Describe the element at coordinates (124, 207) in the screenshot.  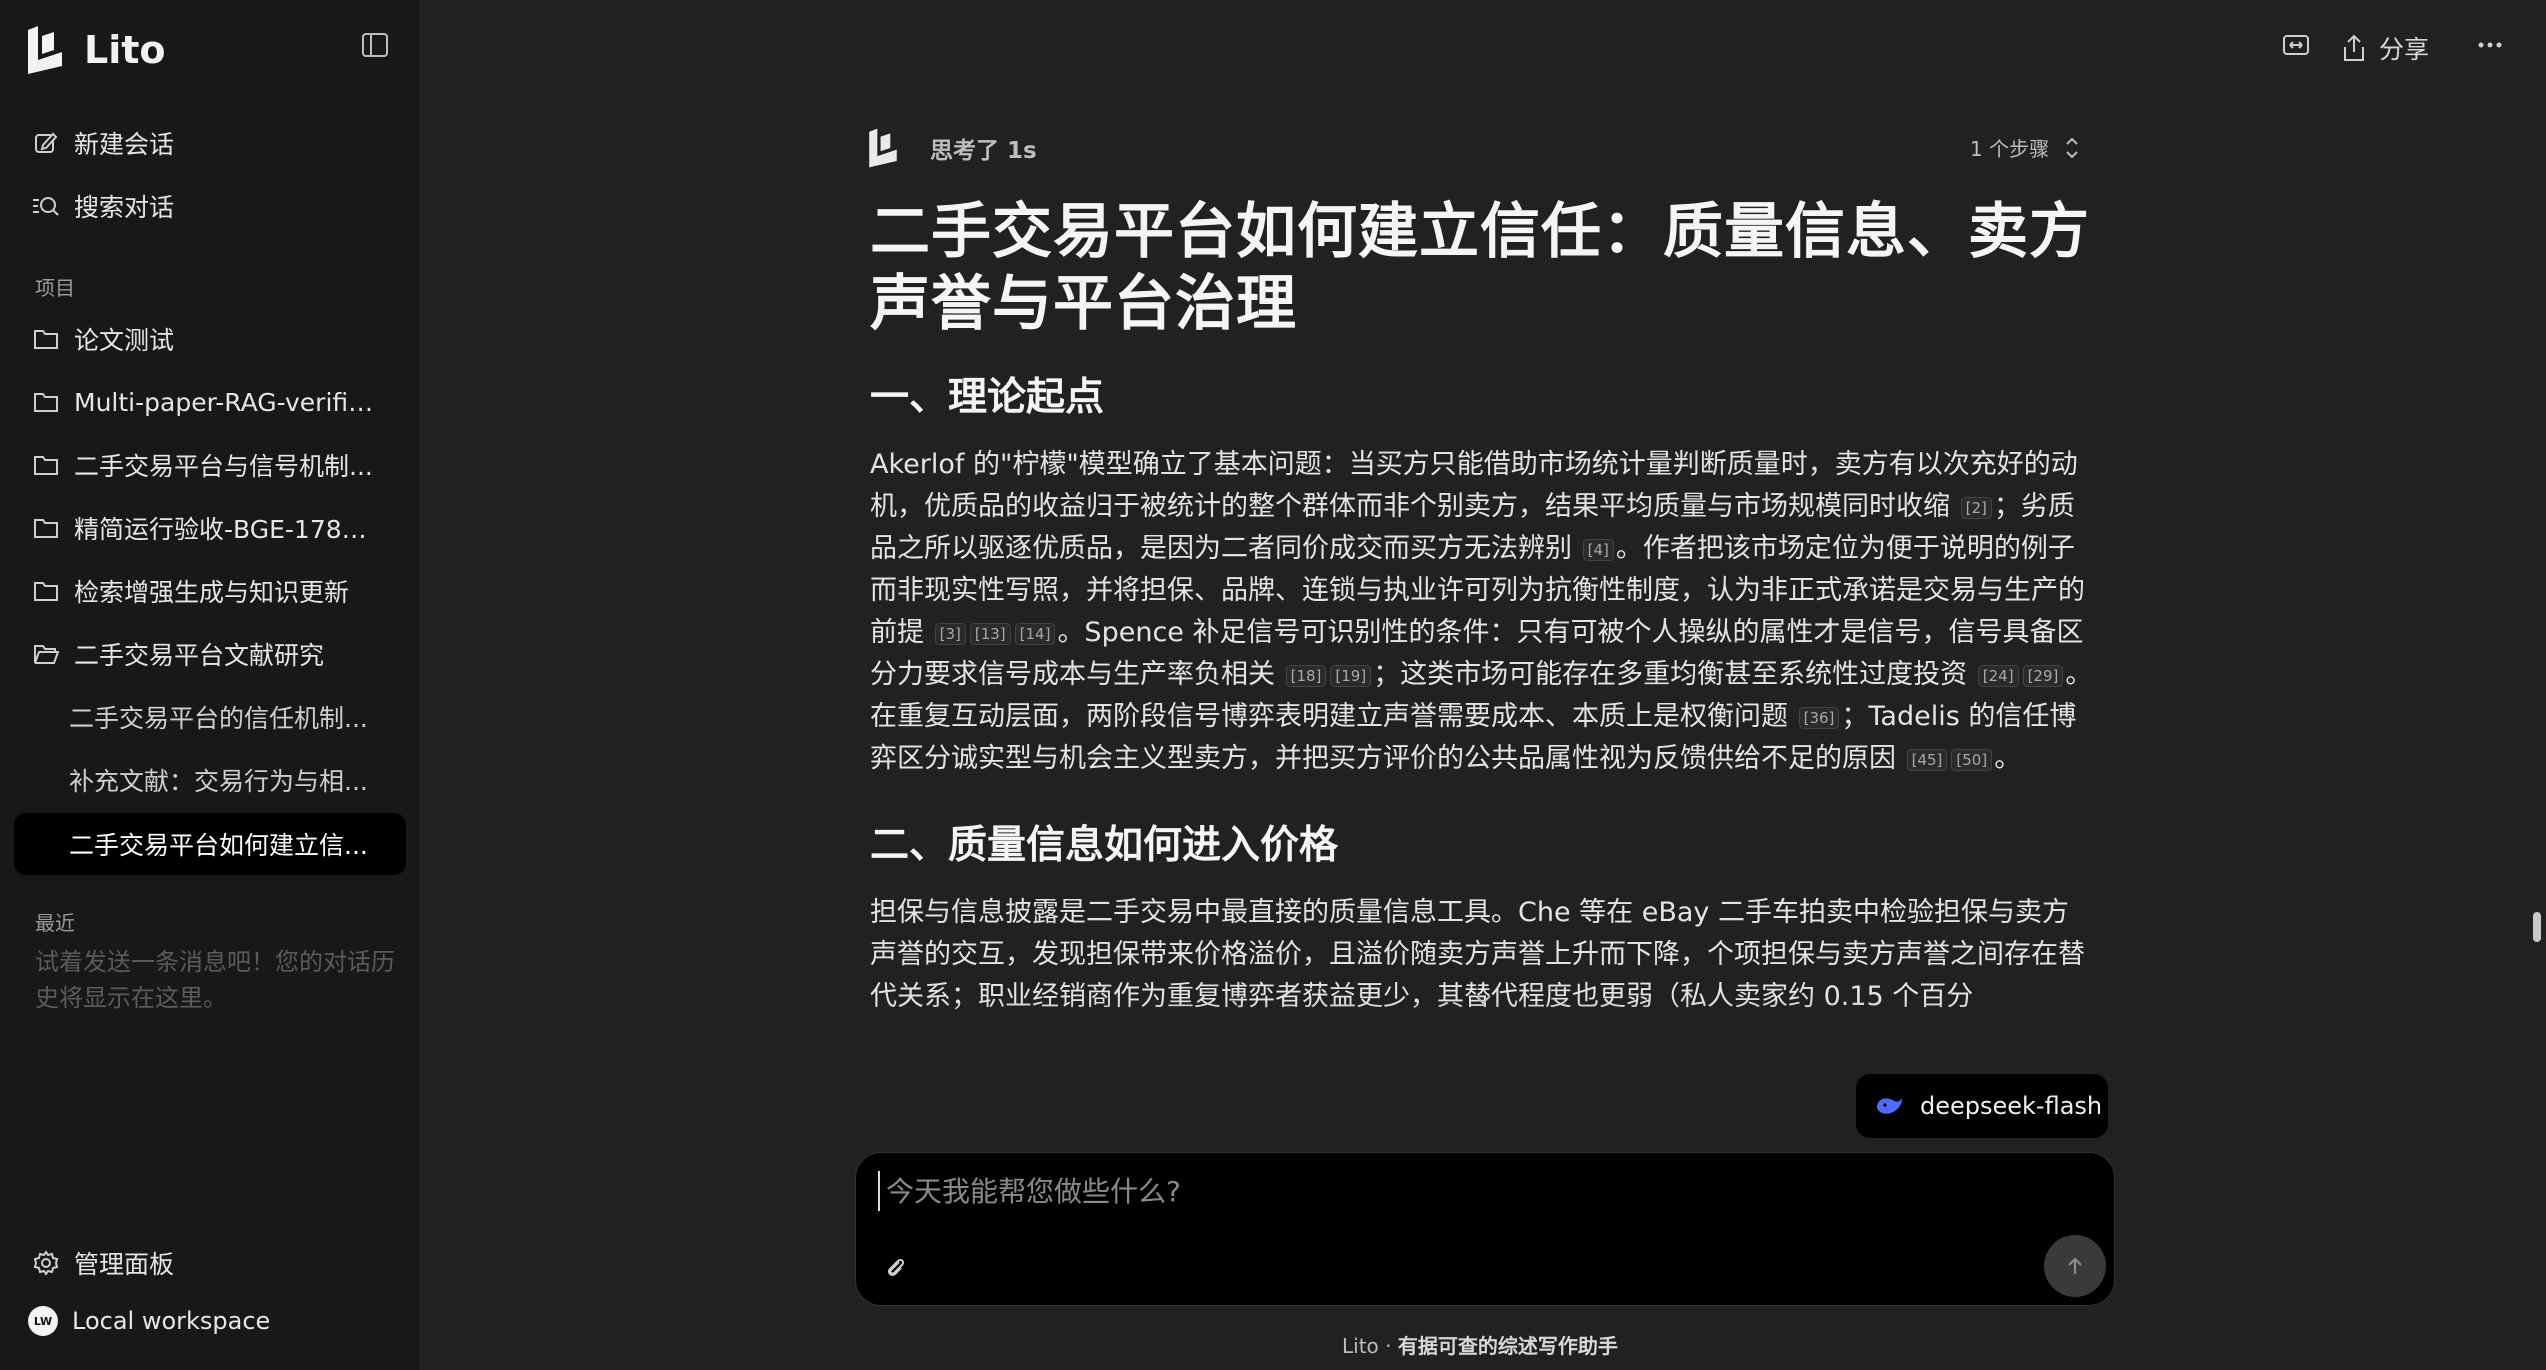
I see `search-chats-label: 搜索对话` at that location.